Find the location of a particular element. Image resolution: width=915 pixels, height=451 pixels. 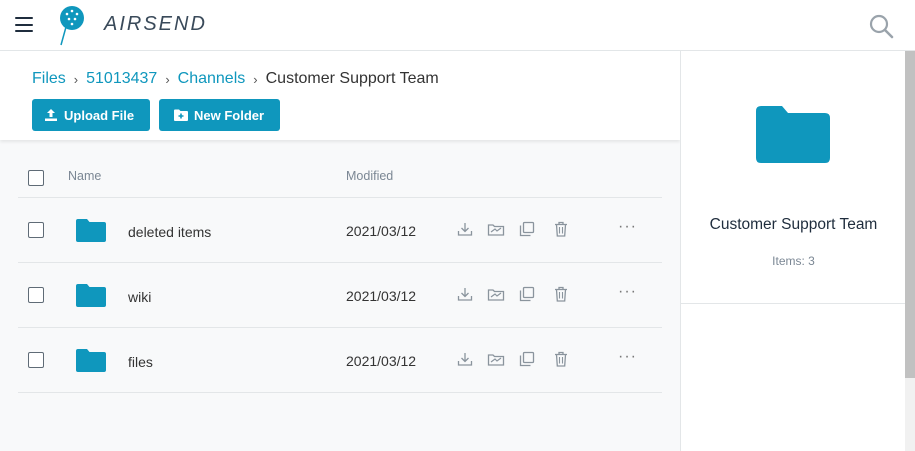

upload-file-label: Upload File is located at coordinates (99, 115).